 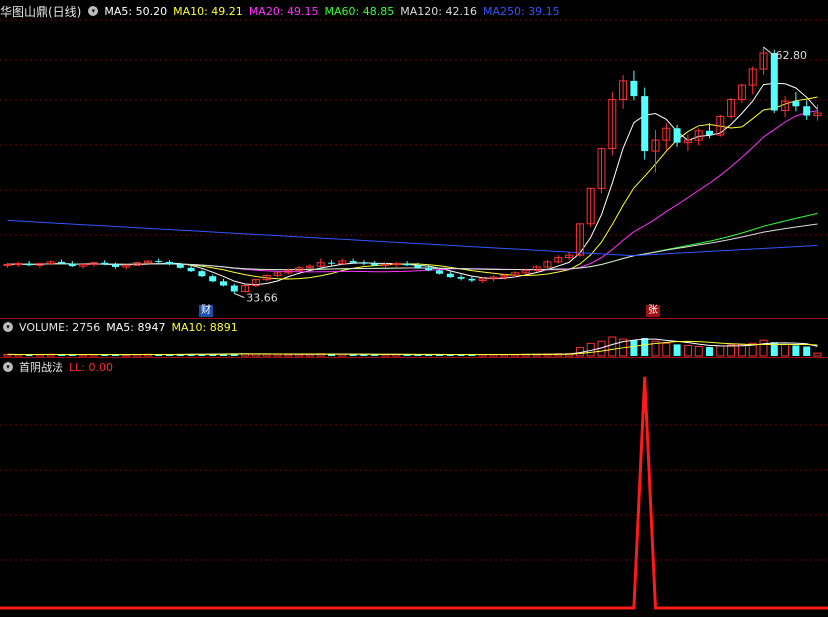 I want to click on high-label: 62.80, so click(x=792, y=55).